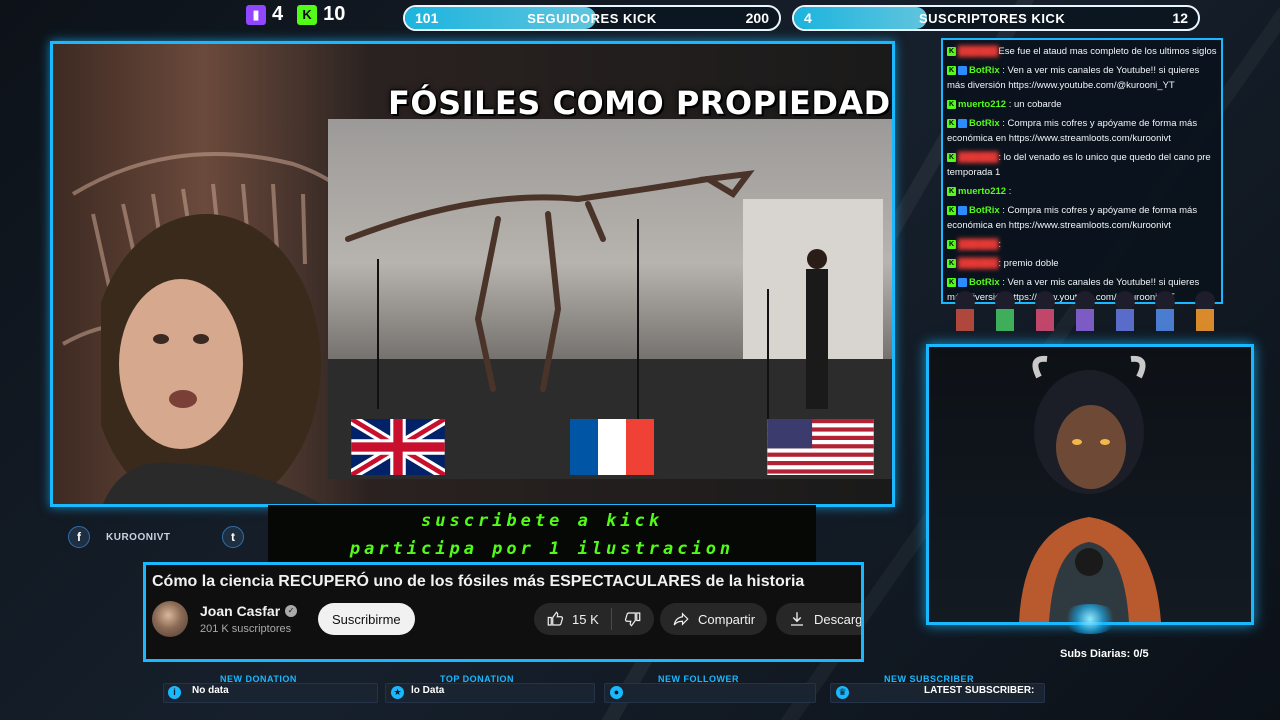 The width and height of the screenshot is (1280, 720). I want to click on kick-counter: K 10, so click(321, 14).